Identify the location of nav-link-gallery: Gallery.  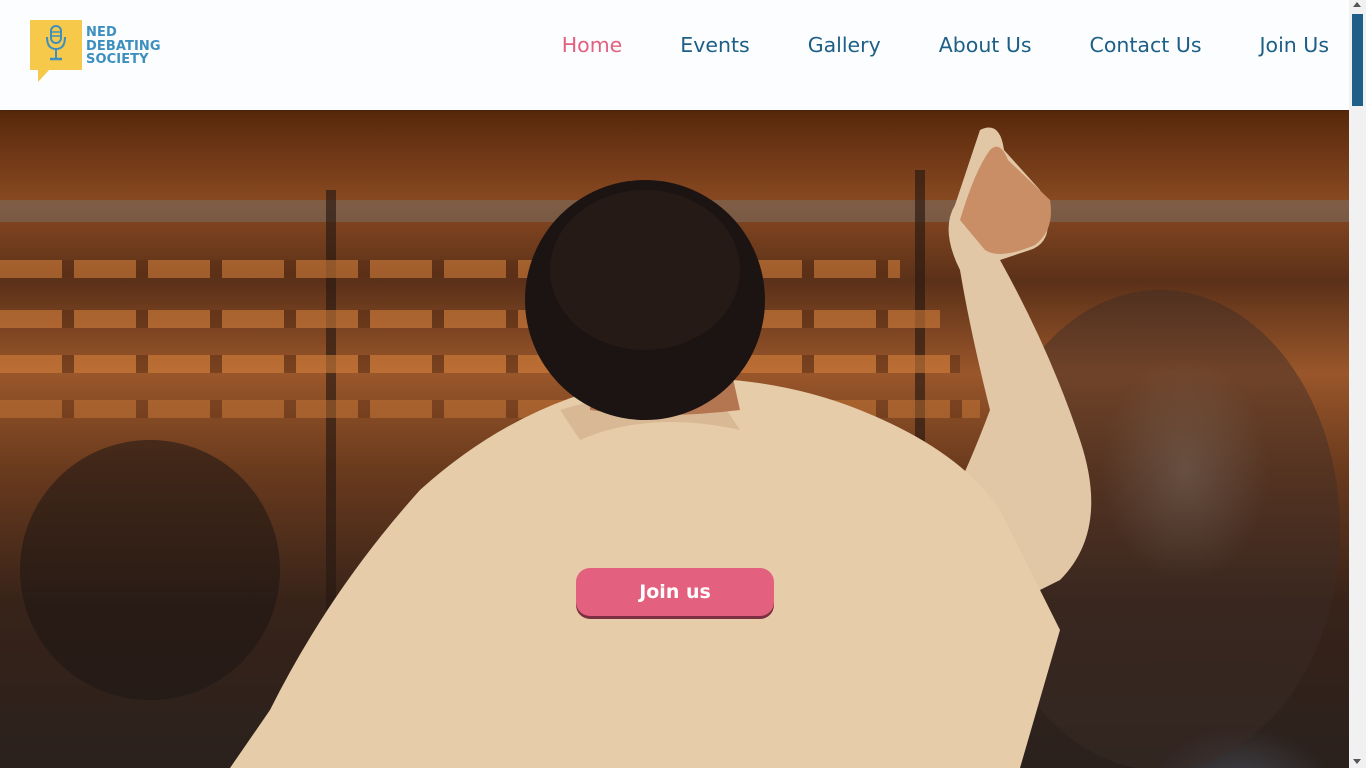
(844, 45).